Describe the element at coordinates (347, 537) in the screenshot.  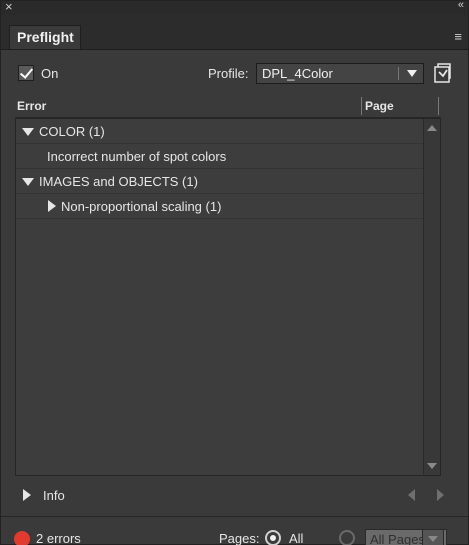
I see `pages-range-radio` at that location.